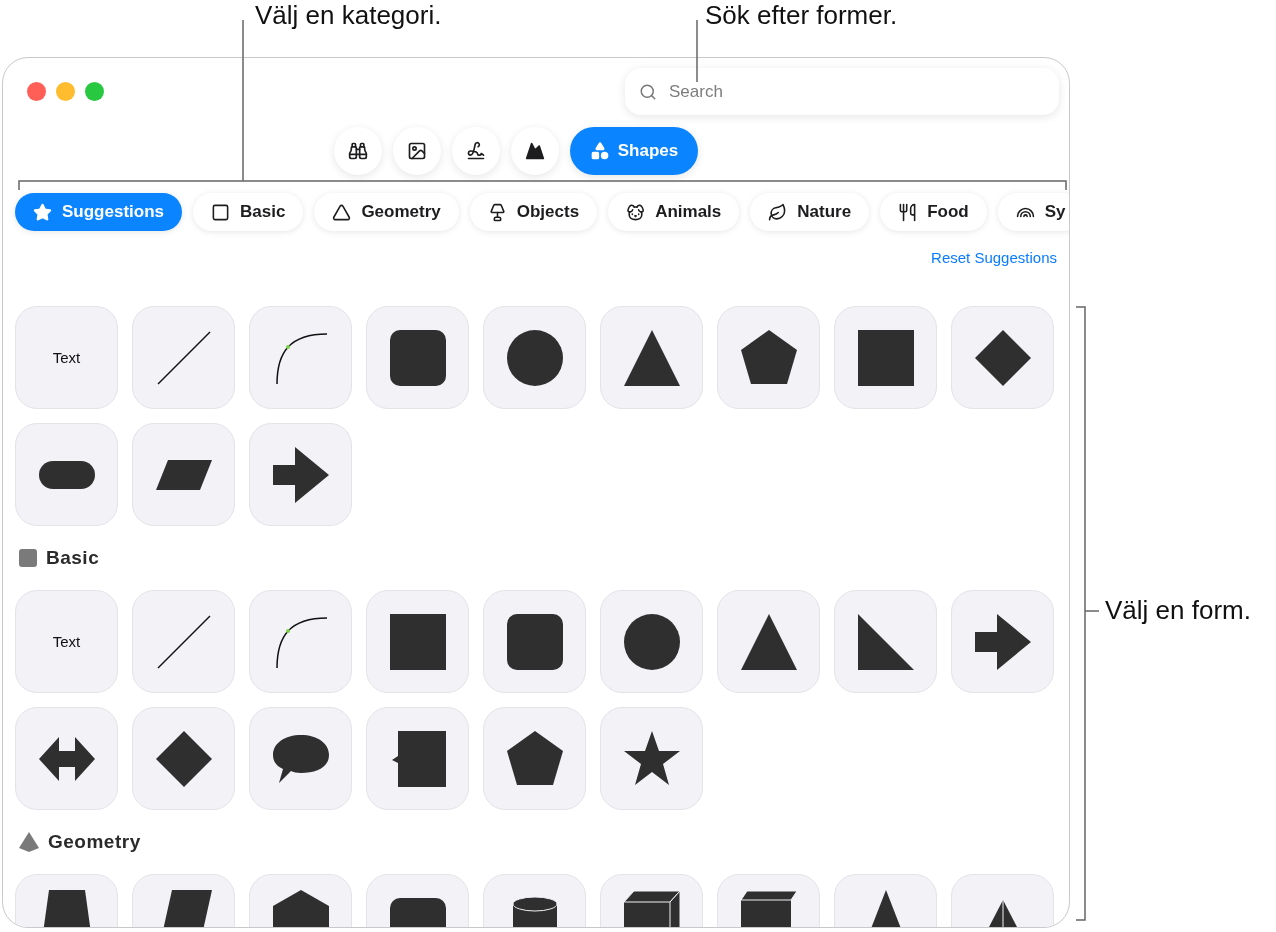  I want to click on category-tab: Nature, so click(810, 212).